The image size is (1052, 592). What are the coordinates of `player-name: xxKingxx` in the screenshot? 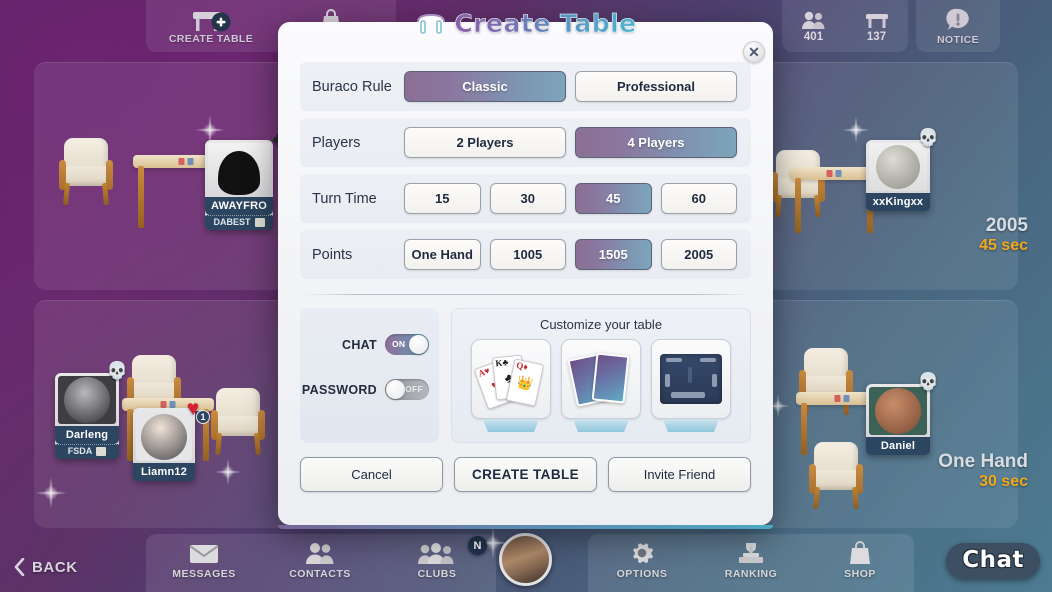 It's located at (898, 202).